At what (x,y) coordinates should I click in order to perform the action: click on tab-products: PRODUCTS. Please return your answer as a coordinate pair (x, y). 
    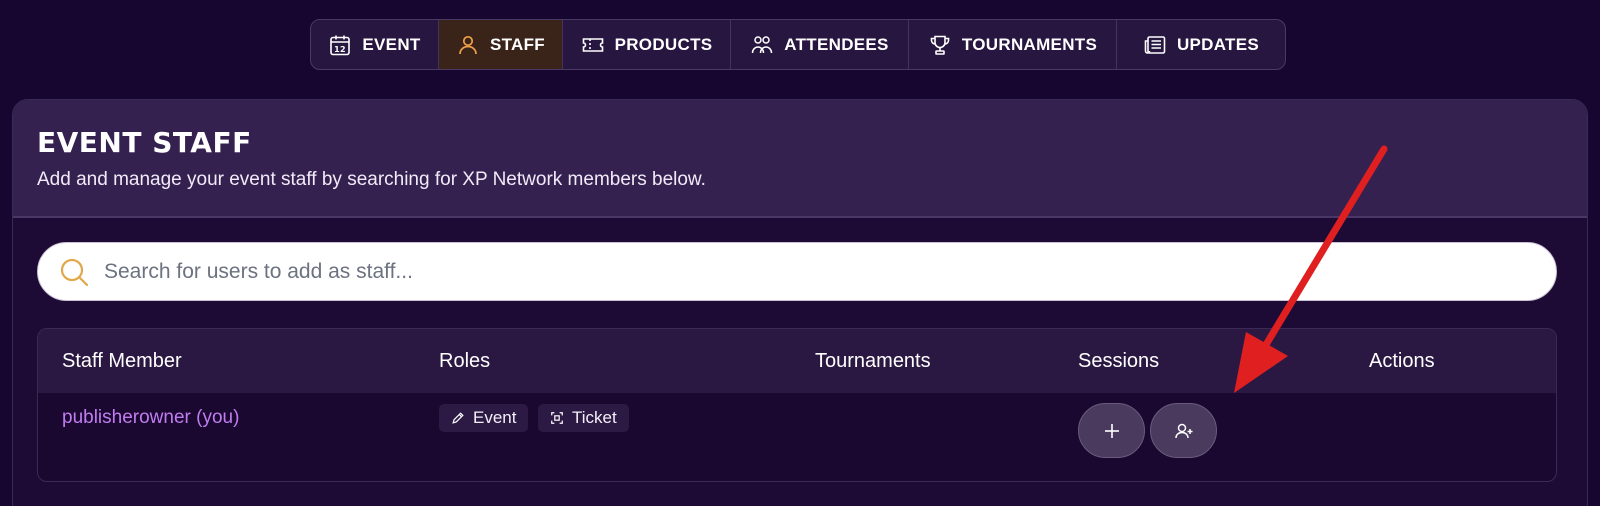
    Looking at the image, I should click on (647, 44).